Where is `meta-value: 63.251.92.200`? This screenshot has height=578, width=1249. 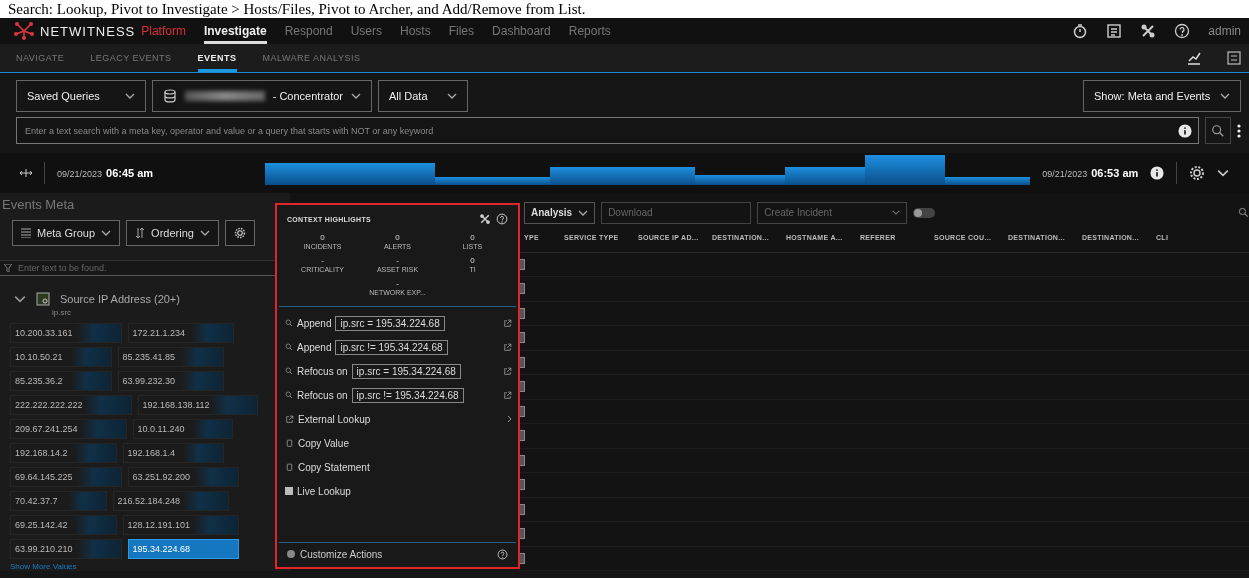
meta-value: 63.251.92.200 is located at coordinates (183, 477).